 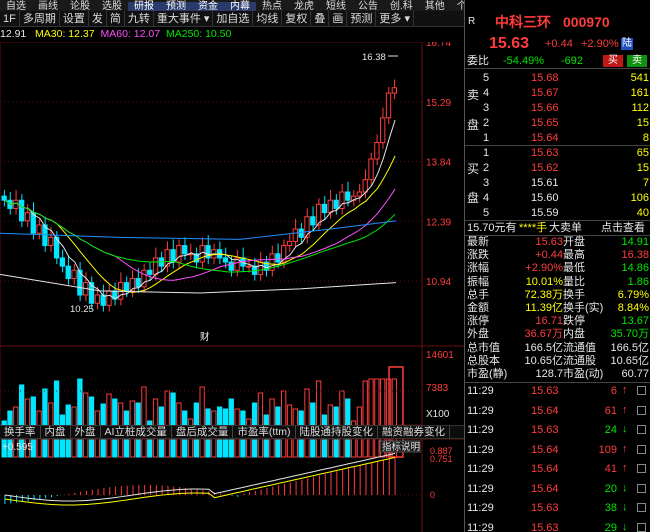 What do you see at coordinates (336, 7) in the screenshot?
I see `top-tab-10: 短线` at bounding box center [336, 7].